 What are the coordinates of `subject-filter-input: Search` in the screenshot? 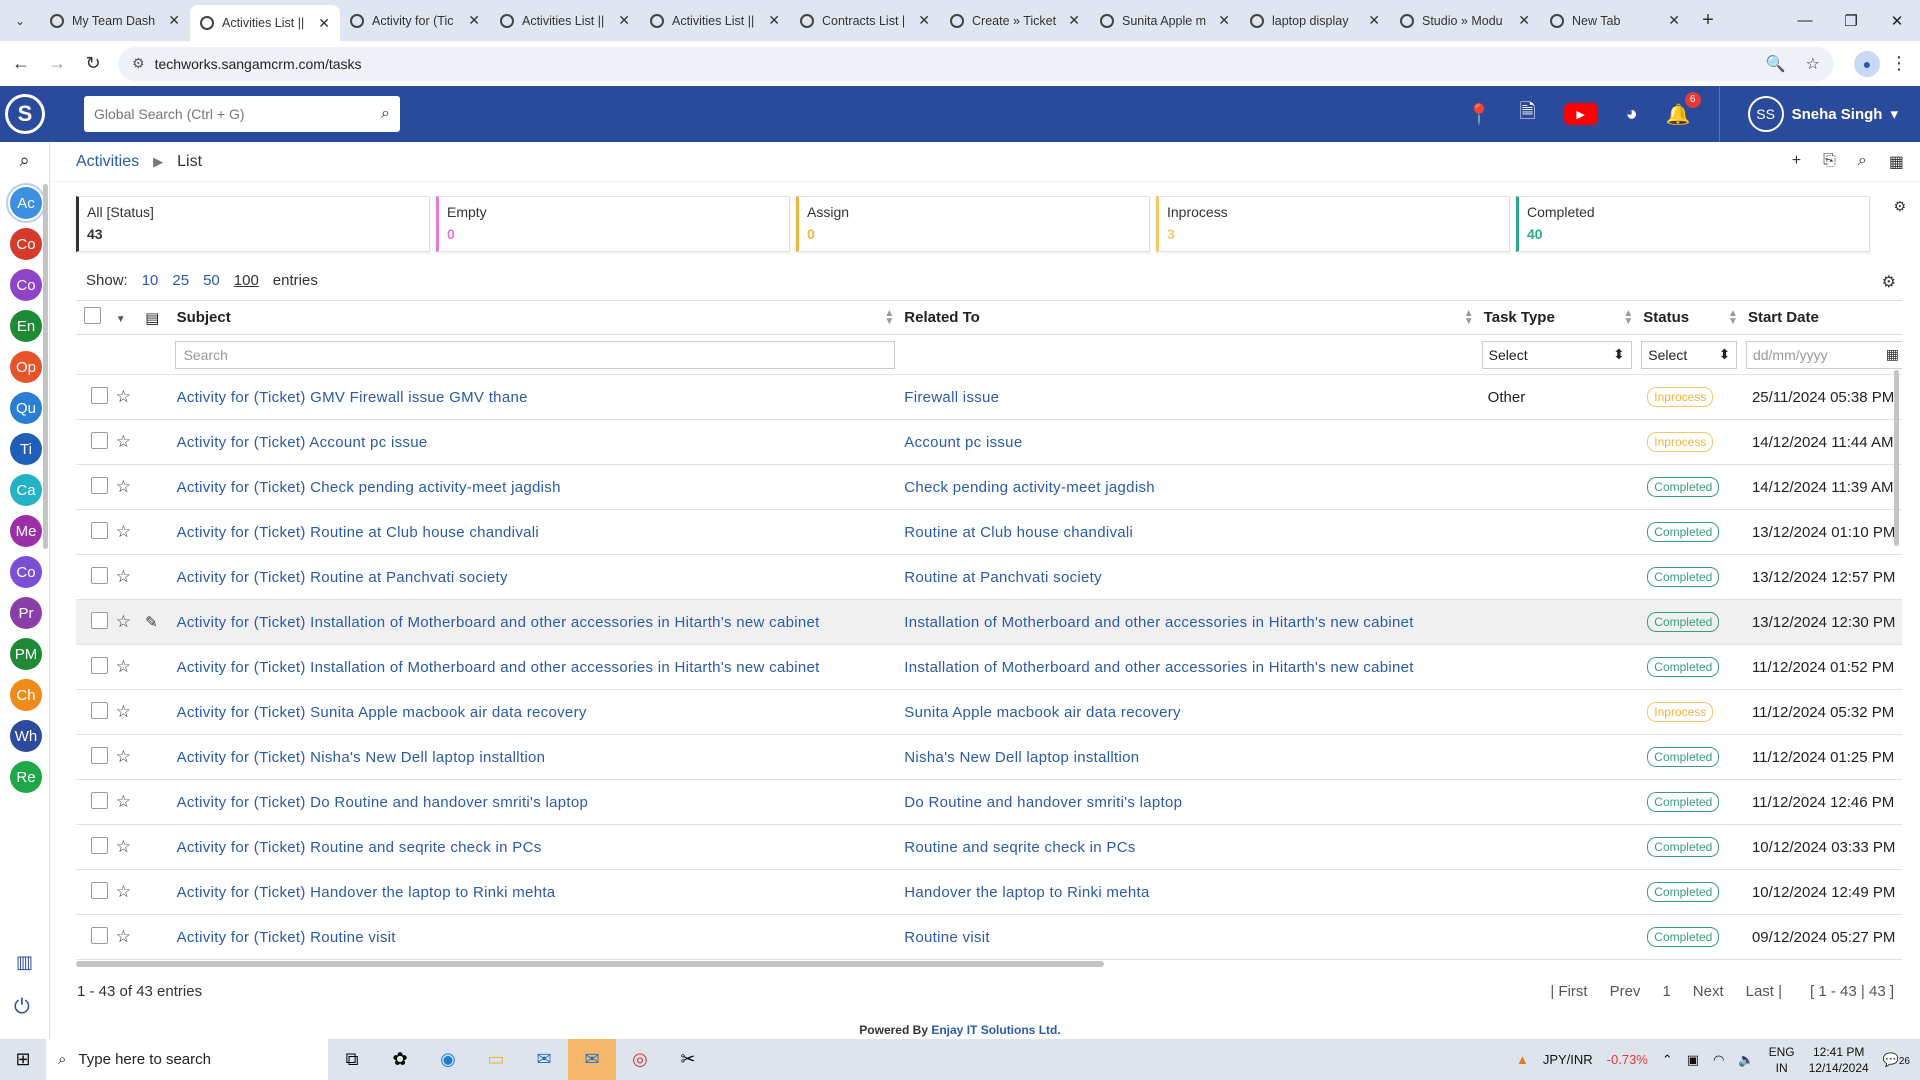 It's located at (534, 354).